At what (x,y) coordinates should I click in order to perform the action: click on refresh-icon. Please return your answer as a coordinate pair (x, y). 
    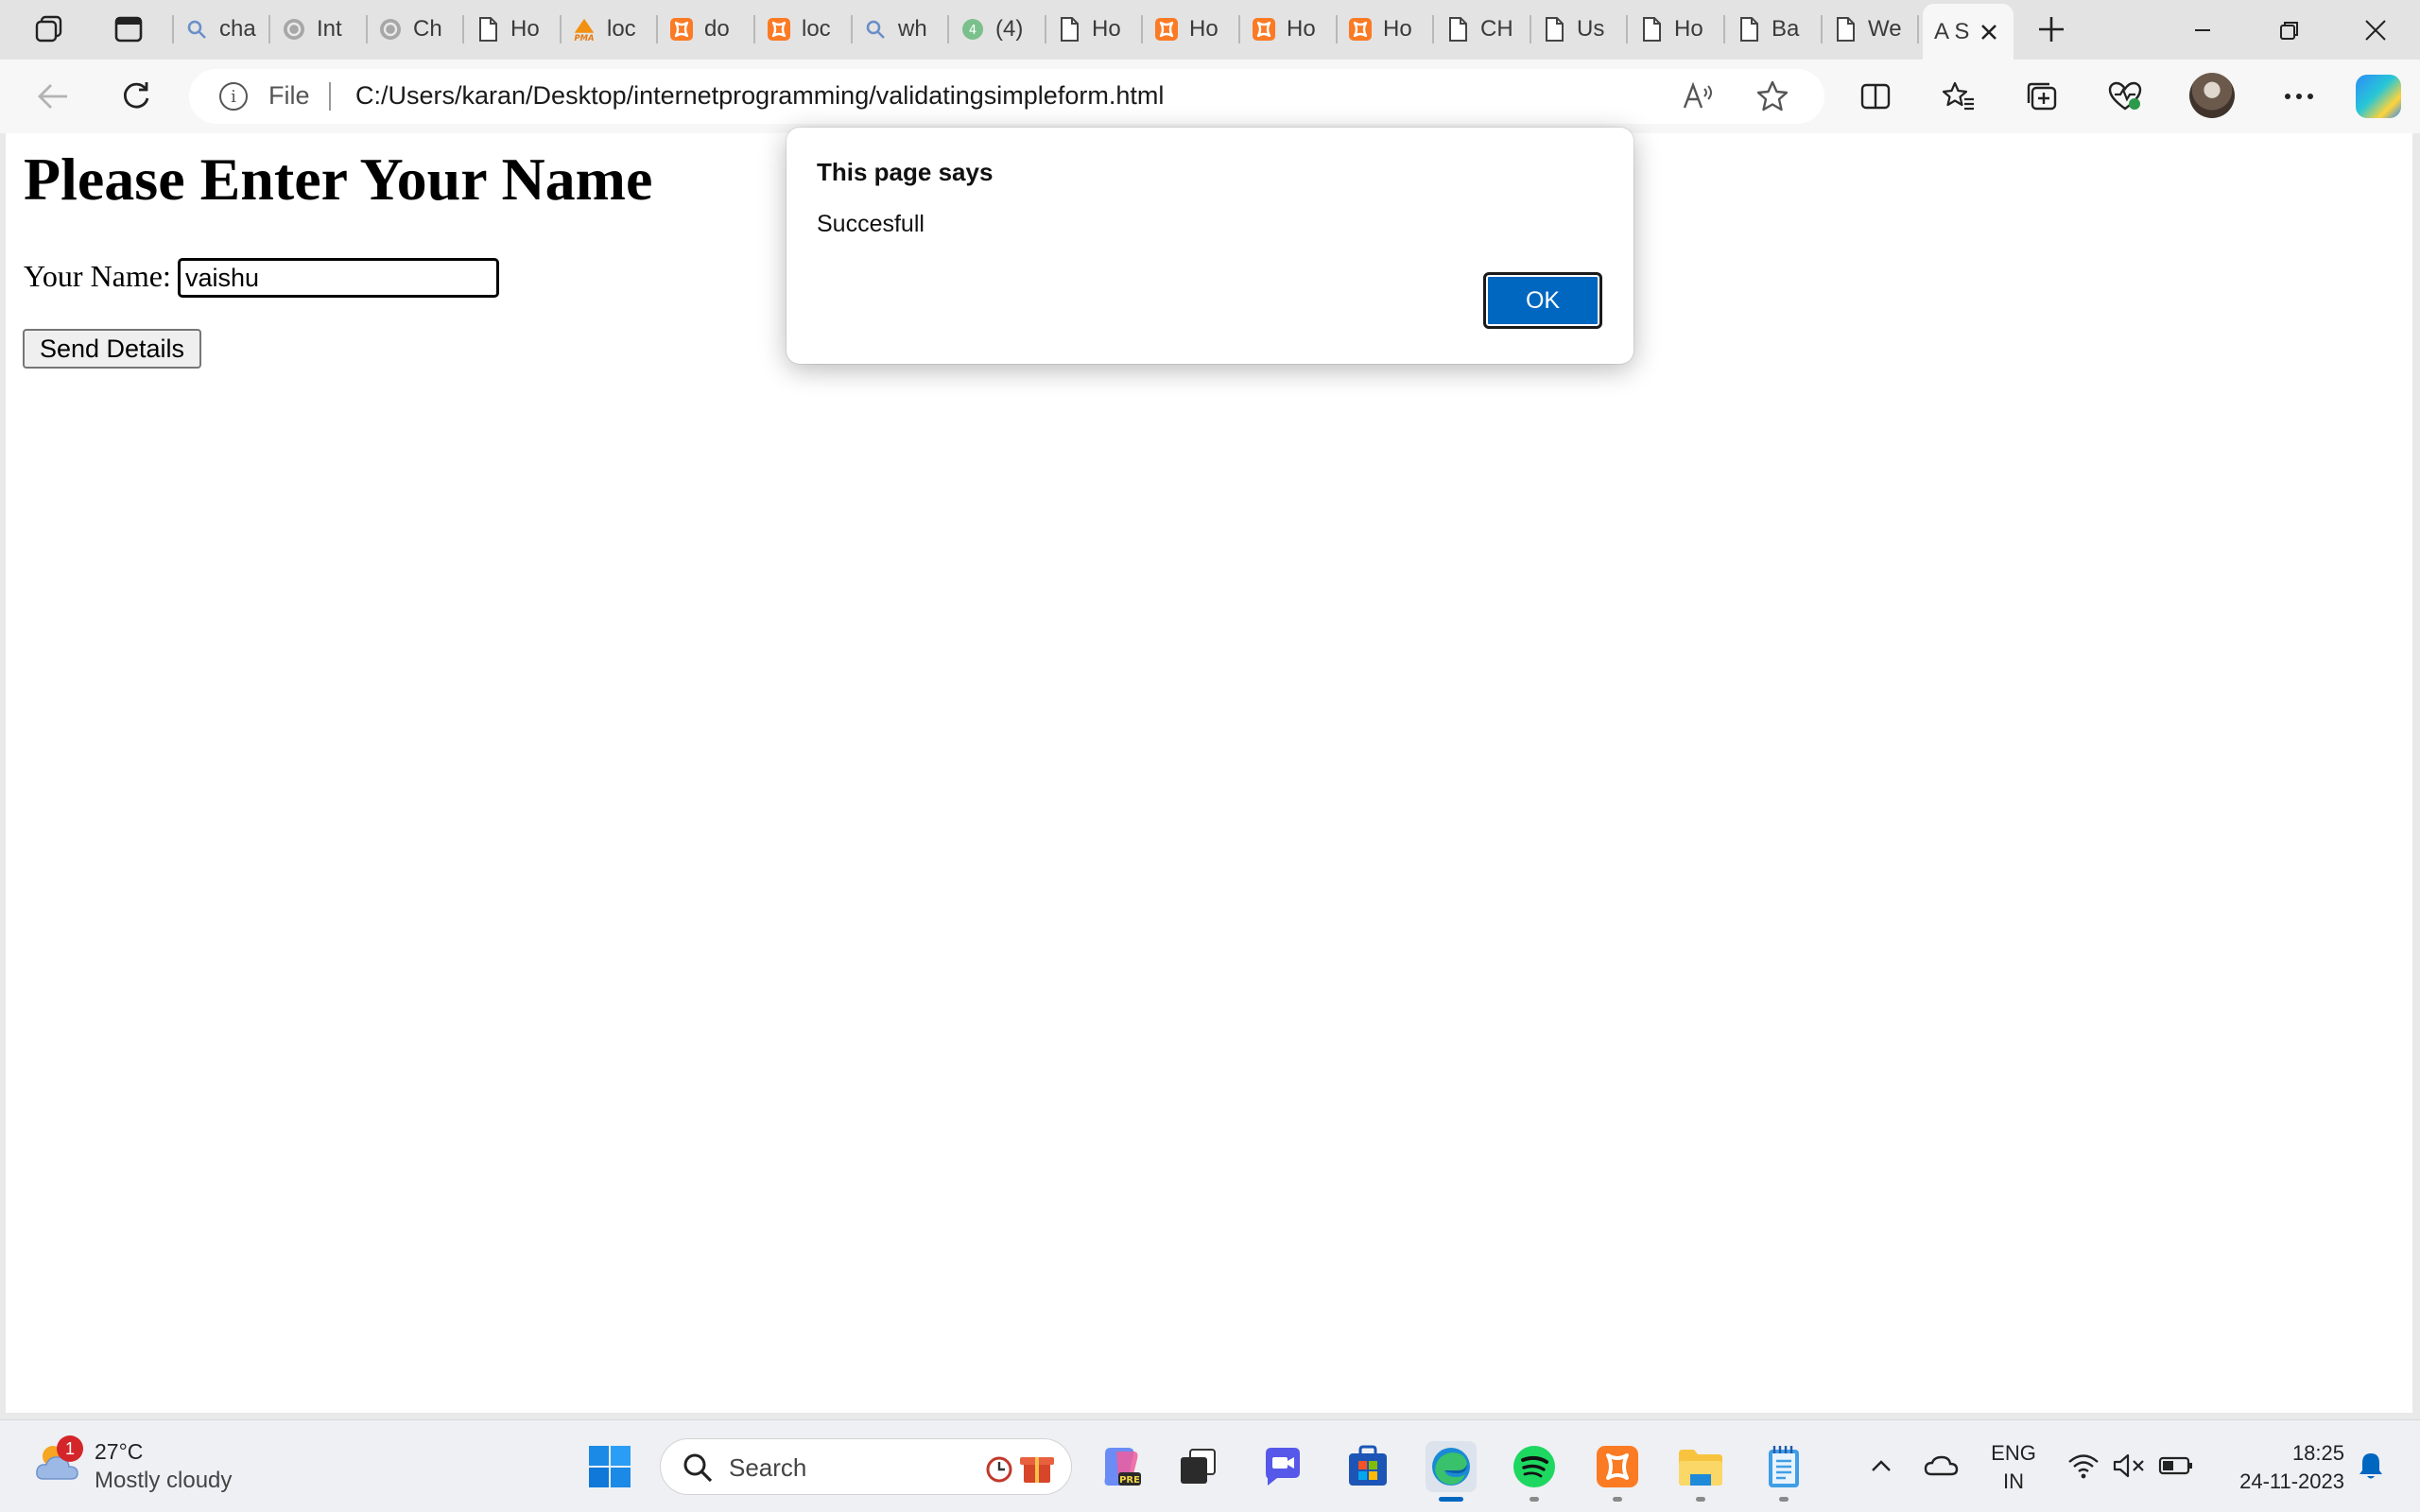
    Looking at the image, I should click on (136, 96).